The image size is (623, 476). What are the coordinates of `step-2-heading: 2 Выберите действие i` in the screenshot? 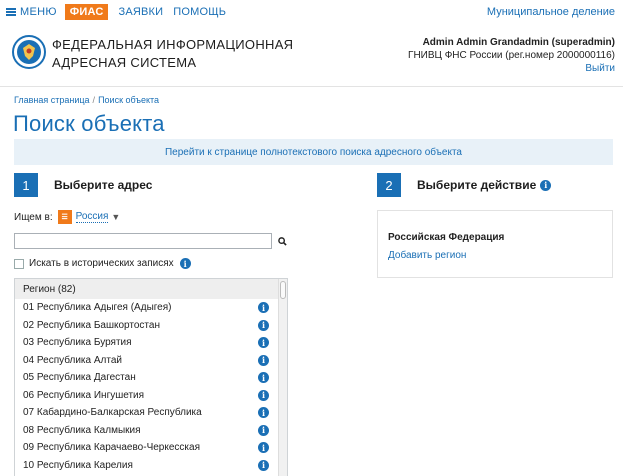 It's located at (464, 185).